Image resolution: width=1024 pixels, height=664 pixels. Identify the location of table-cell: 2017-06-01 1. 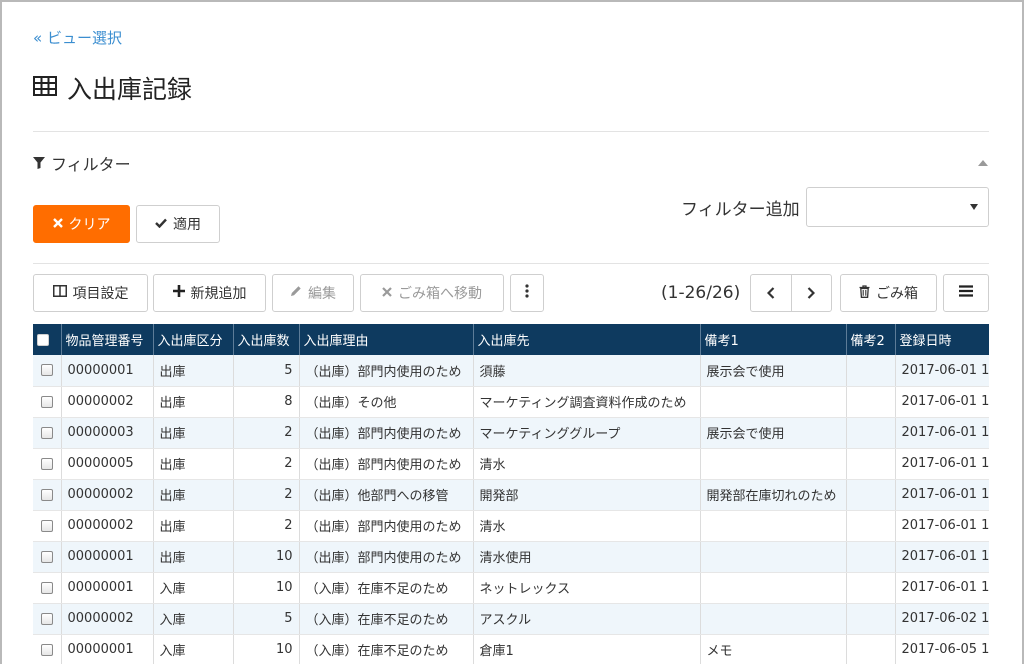
(942, 557).